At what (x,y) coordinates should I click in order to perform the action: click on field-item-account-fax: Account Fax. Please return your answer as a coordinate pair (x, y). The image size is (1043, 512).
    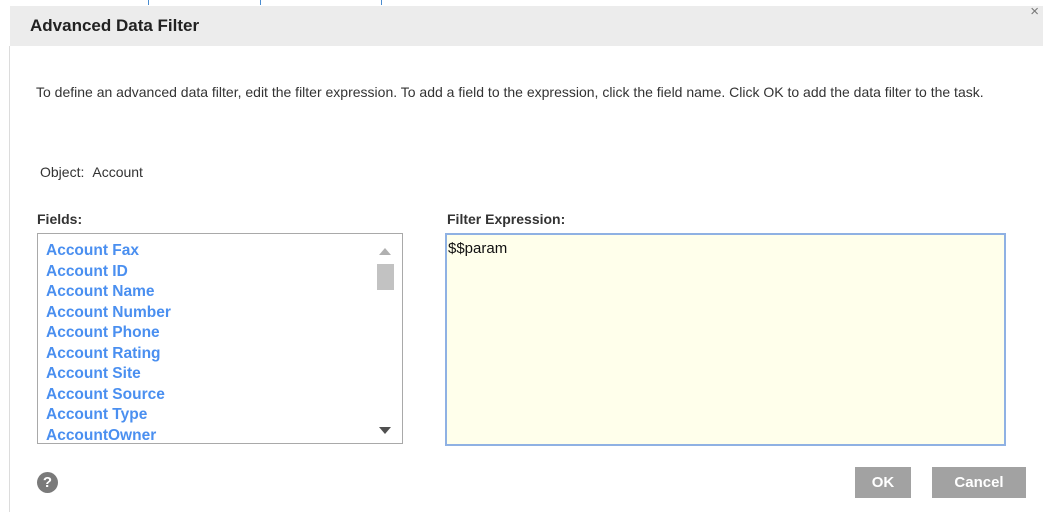
    Looking at the image, I should click on (108, 251).